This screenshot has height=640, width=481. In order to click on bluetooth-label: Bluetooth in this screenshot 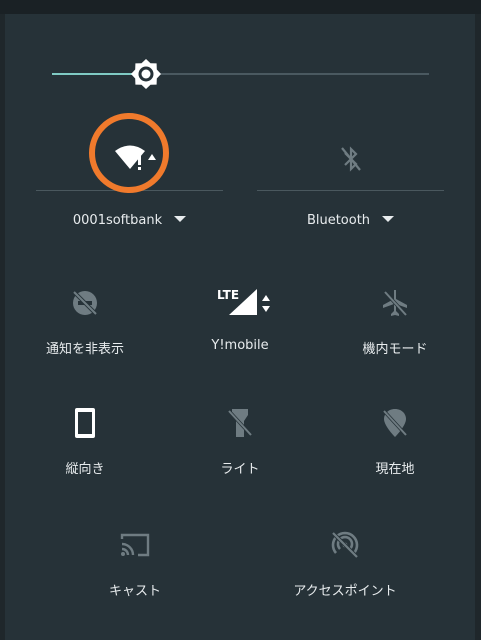, I will do `click(338, 220)`.